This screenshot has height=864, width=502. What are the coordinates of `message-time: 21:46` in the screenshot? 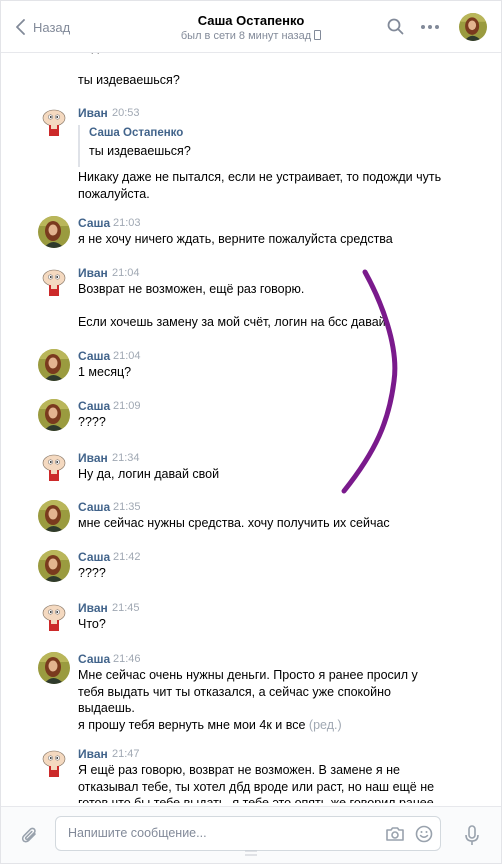 It's located at (127, 659).